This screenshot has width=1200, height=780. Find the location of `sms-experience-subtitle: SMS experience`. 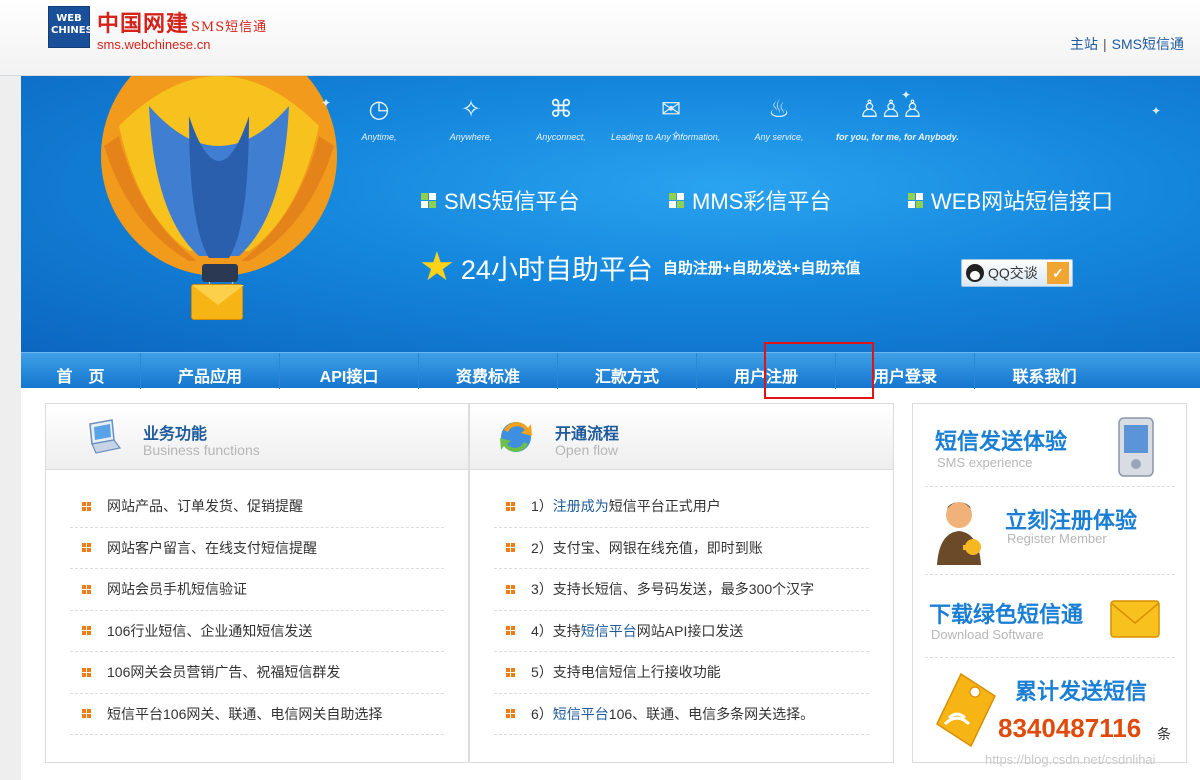

sms-experience-subtitle: SMS experience is located at coordinates (985, 462).